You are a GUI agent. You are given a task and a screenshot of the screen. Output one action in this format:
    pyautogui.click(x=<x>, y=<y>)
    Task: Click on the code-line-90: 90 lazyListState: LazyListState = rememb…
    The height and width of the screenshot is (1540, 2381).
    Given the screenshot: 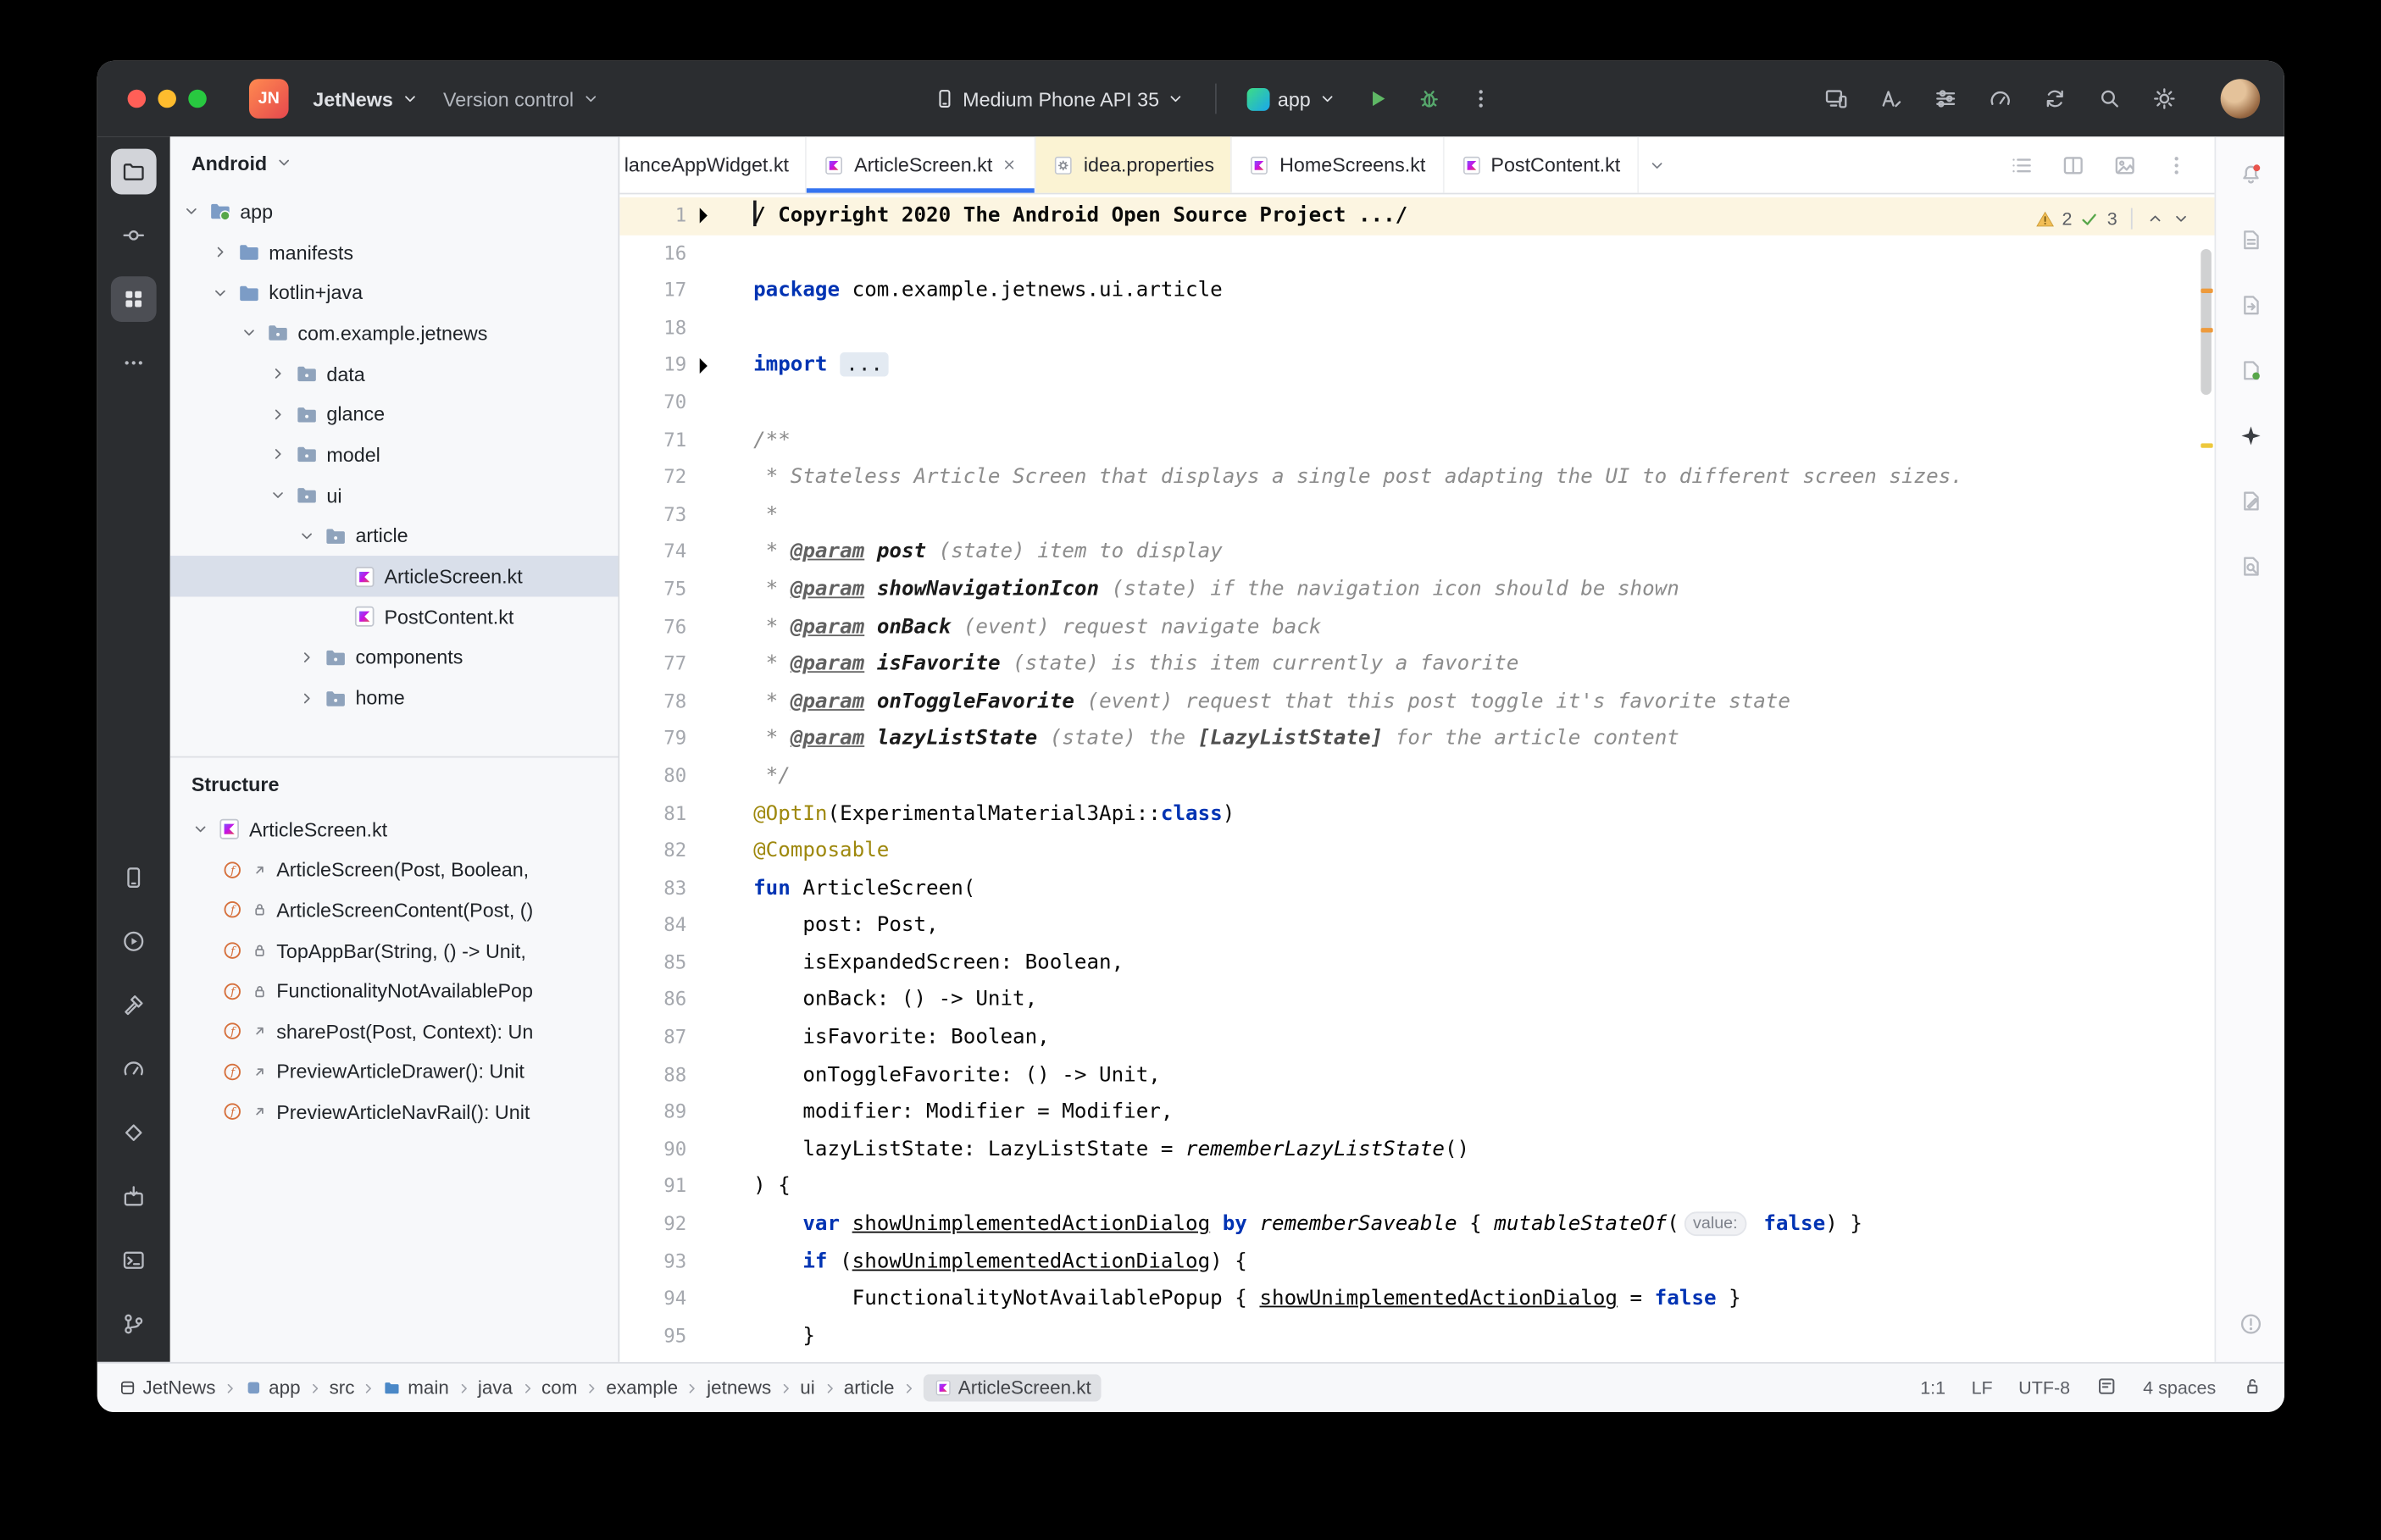 What is the action you would take?
    pyautogui.click(x=1417, y=1149)
    